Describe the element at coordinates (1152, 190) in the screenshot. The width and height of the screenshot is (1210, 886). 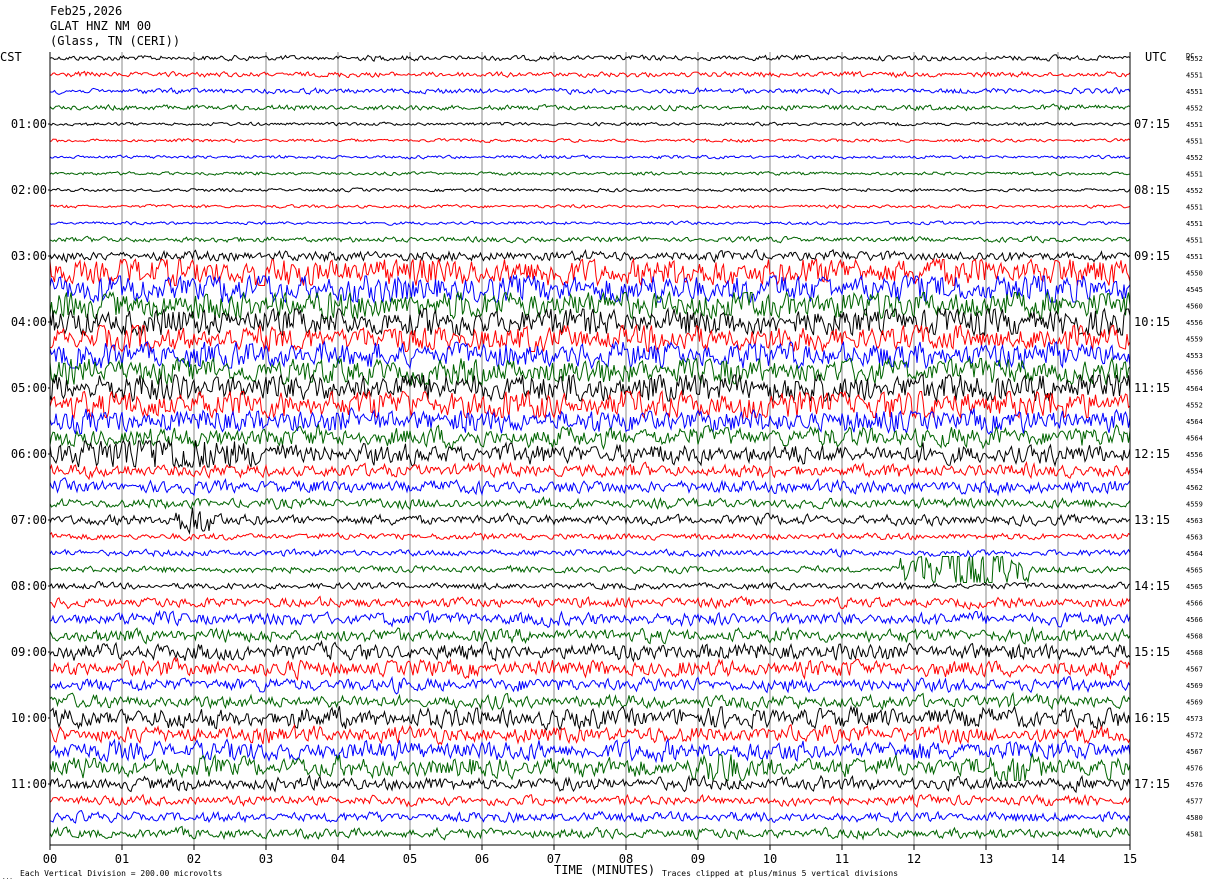
I see `right-time-label: 08:15` at that location.